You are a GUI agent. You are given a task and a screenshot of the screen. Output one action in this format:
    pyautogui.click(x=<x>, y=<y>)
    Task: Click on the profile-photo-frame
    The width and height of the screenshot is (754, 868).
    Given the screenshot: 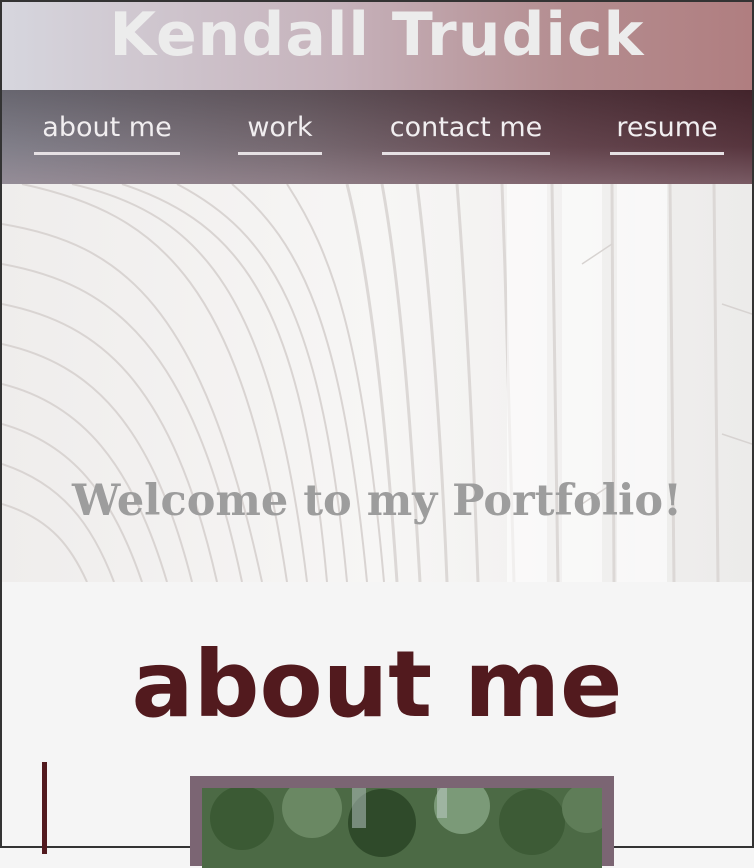 What is the action you would take?
    pyautogui.click(x=402, y=822)
    